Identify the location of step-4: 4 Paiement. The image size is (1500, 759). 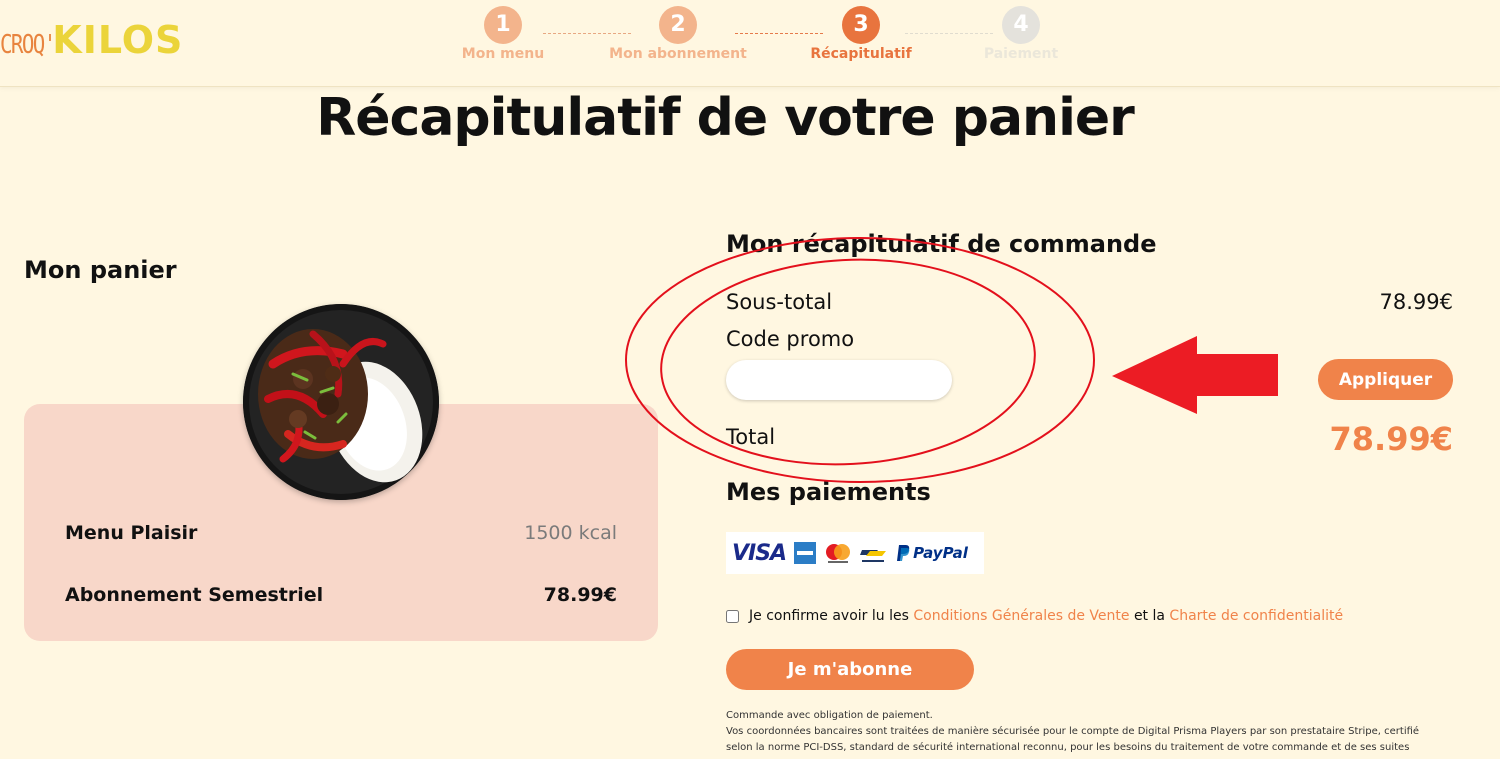
(1021, 34).